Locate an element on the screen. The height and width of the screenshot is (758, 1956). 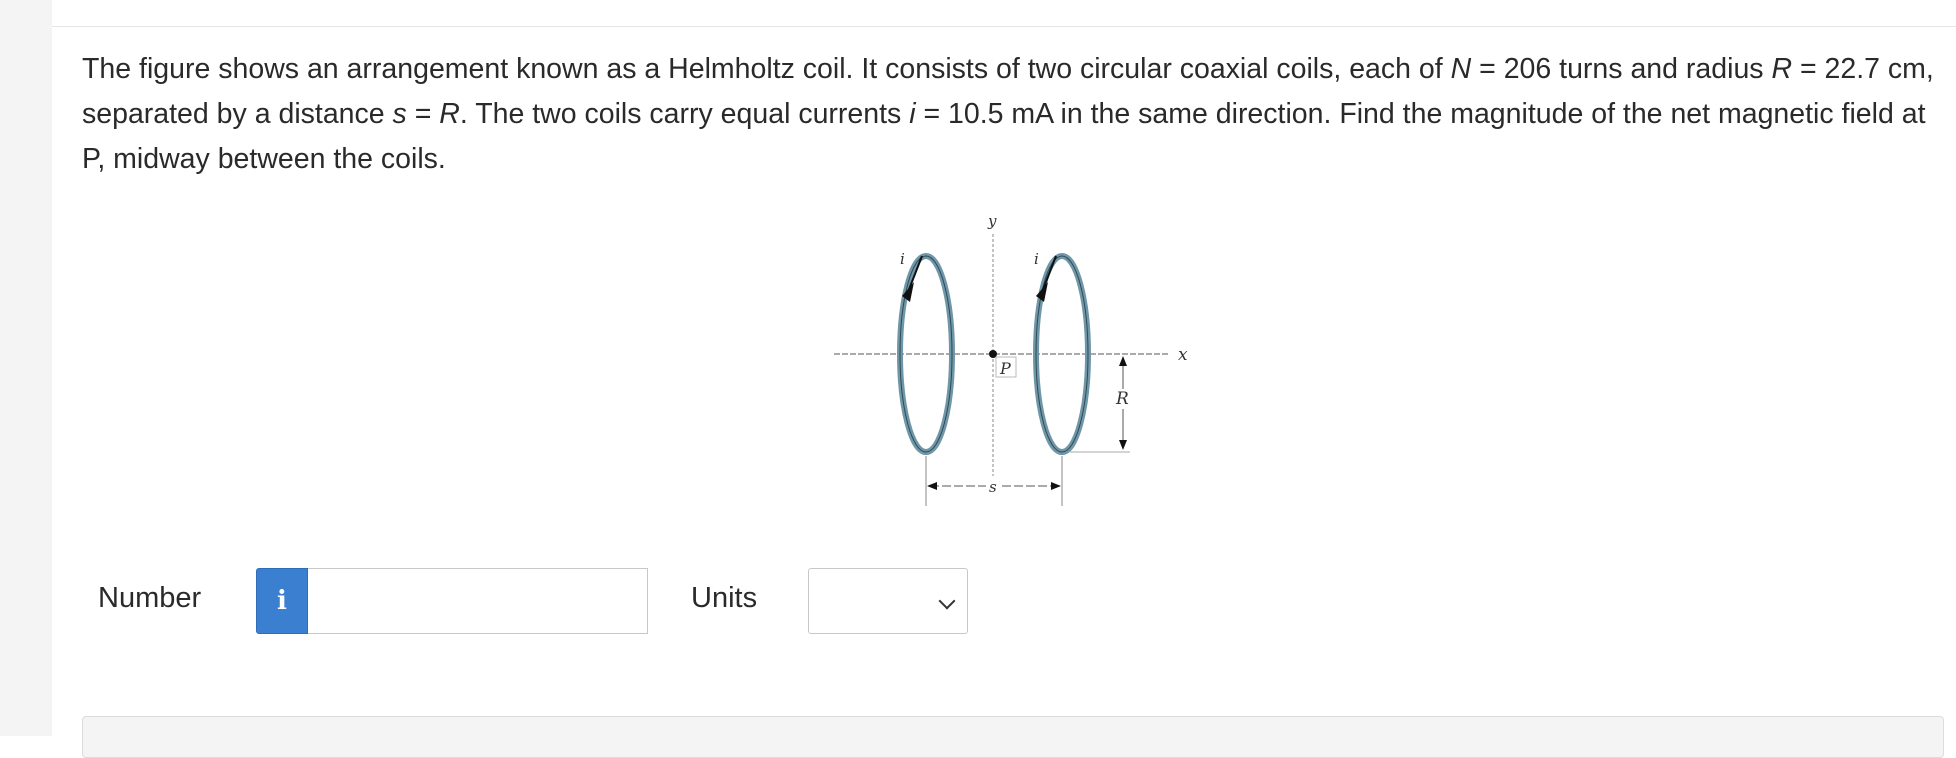
r-label: R is located at coordinates (1122, 399).